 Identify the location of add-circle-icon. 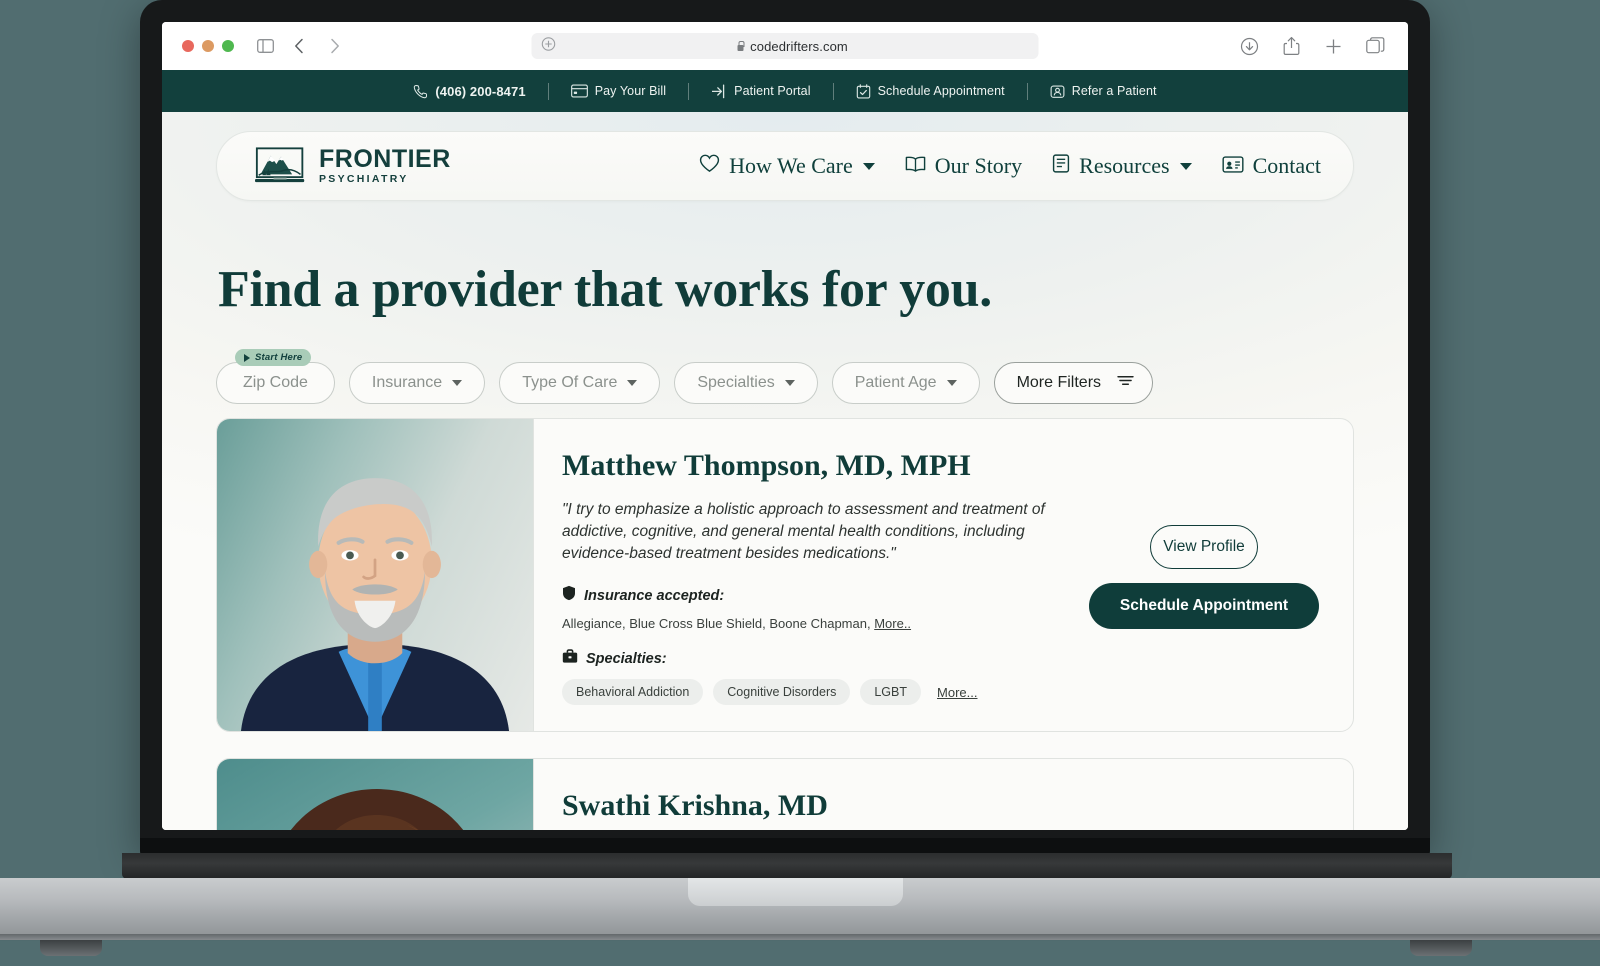
(548, 46).